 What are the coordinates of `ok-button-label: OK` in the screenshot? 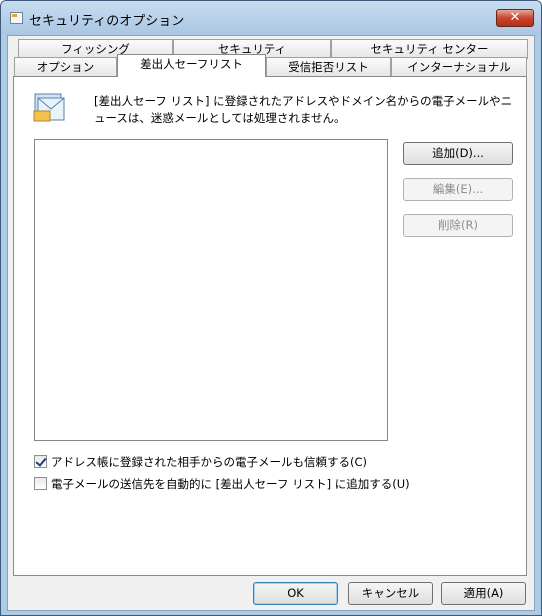 It's located at (295, 593).